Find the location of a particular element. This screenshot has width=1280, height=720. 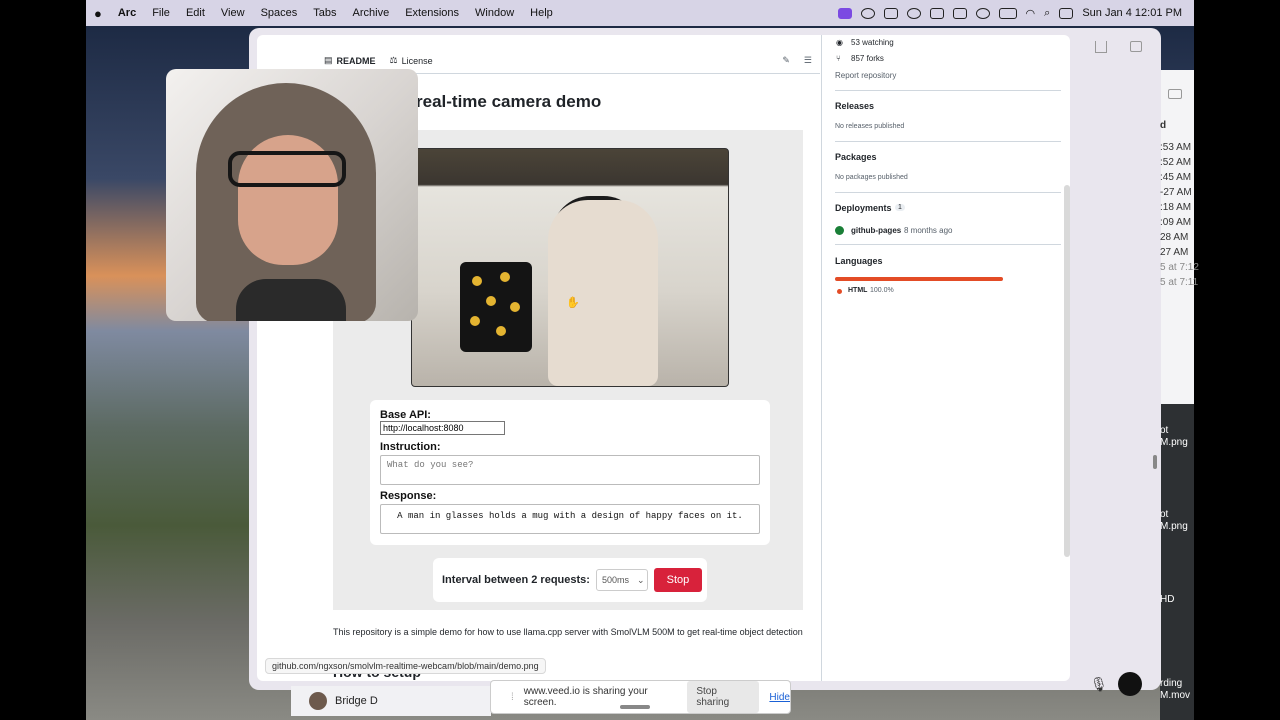

eye-icon: ◉ is located at coordinates (839, 42).